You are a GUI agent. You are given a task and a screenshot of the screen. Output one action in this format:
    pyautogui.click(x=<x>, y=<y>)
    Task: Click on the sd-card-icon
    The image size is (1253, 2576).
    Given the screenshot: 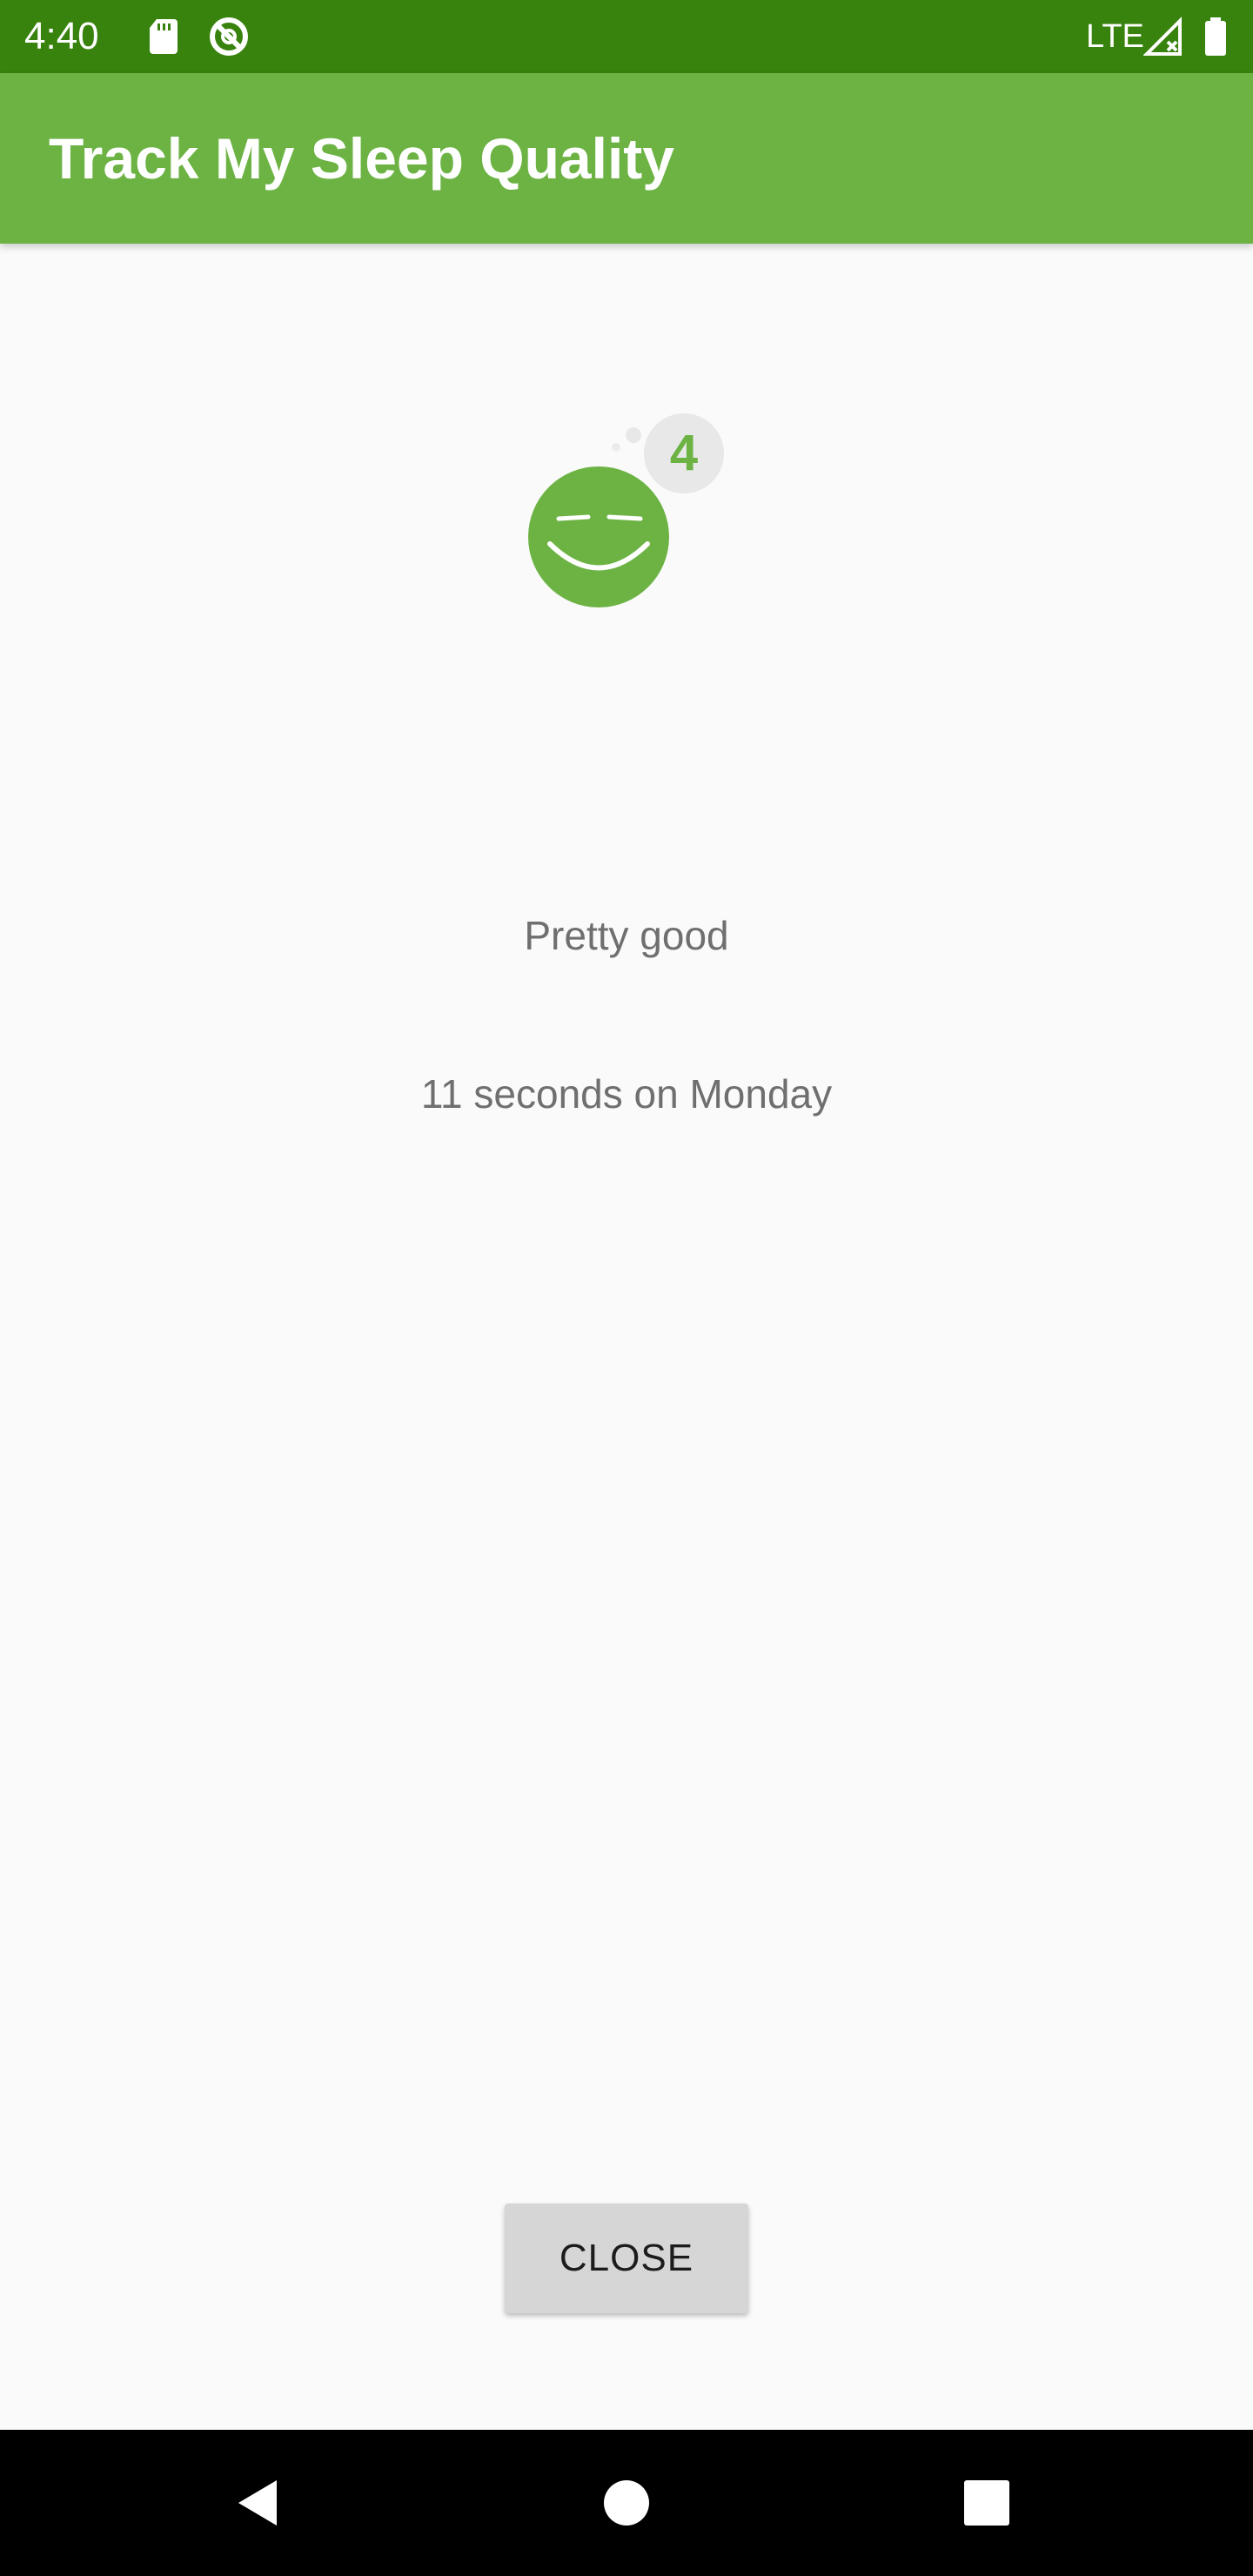 What is the action you would take?
    pyautogui.click(x=164, y=37)
    